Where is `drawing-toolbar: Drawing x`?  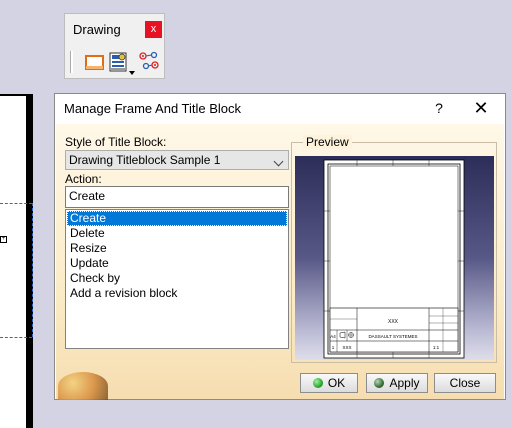 drawing-toolbar: Drawing x is located at coordinates (114, 46).